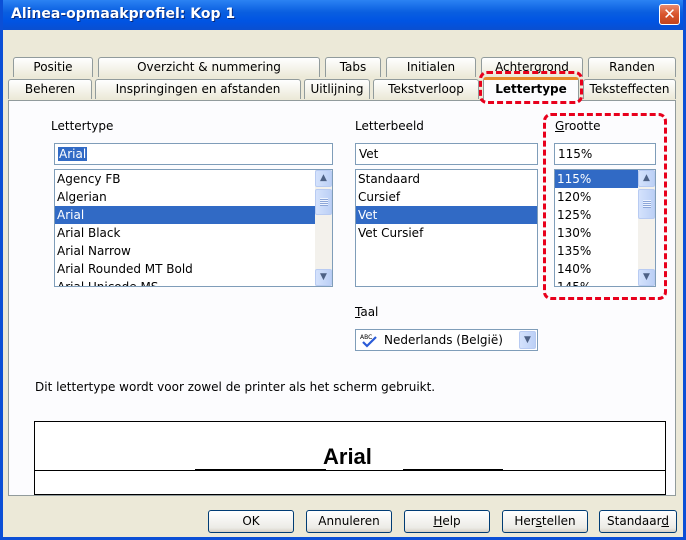 This screenshot has width=686, height=540. I want to click on font-list-item: Arial Rounded MT Bold, so click(193, 269).